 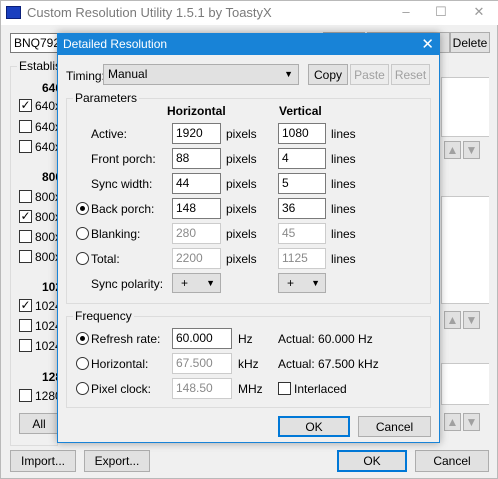 I want to click on total-radio, so click(x=82, y=258).